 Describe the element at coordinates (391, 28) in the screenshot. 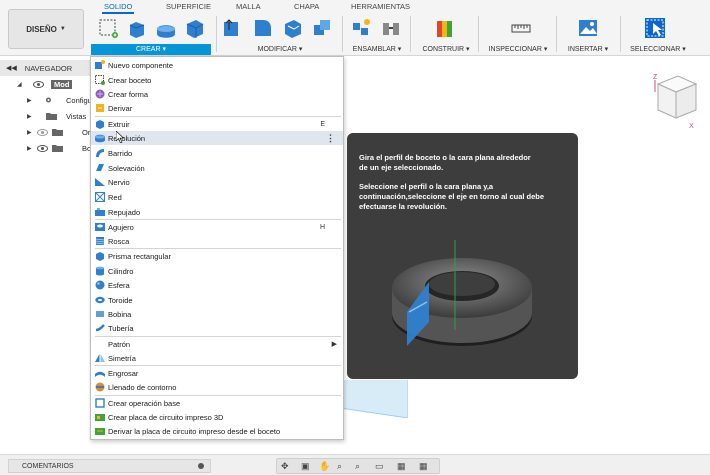

I see `joint-icon` at that location.